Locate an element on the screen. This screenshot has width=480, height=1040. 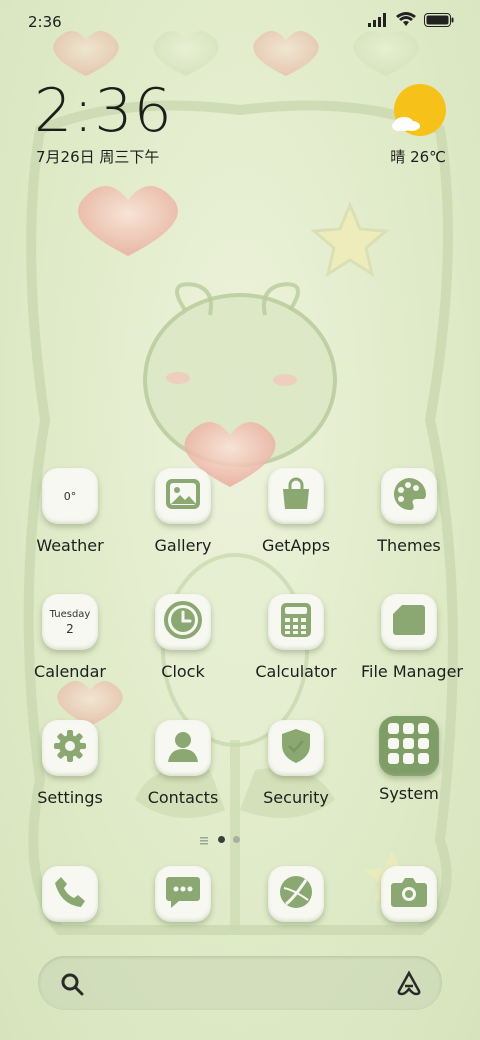
message-icon is located at coordinates (183, 894).